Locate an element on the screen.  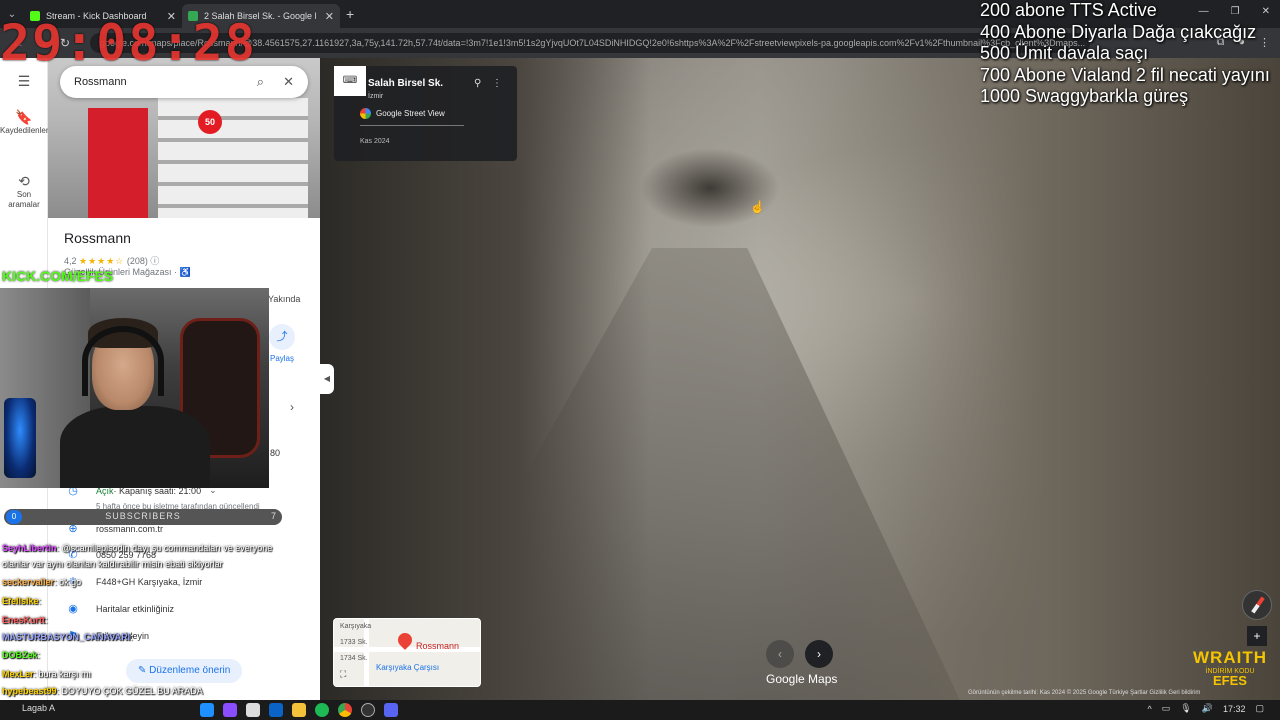
activity-label: Haritalar etkinliğiniz is located at coordinates (135, 609).